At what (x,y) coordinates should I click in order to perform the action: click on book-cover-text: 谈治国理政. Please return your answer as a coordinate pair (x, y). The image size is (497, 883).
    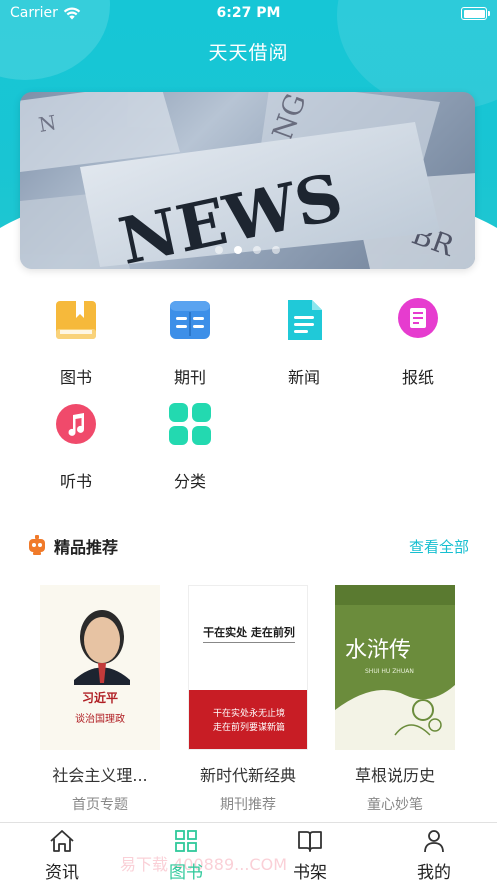
    Looking at the image, I should click on (100, 718).